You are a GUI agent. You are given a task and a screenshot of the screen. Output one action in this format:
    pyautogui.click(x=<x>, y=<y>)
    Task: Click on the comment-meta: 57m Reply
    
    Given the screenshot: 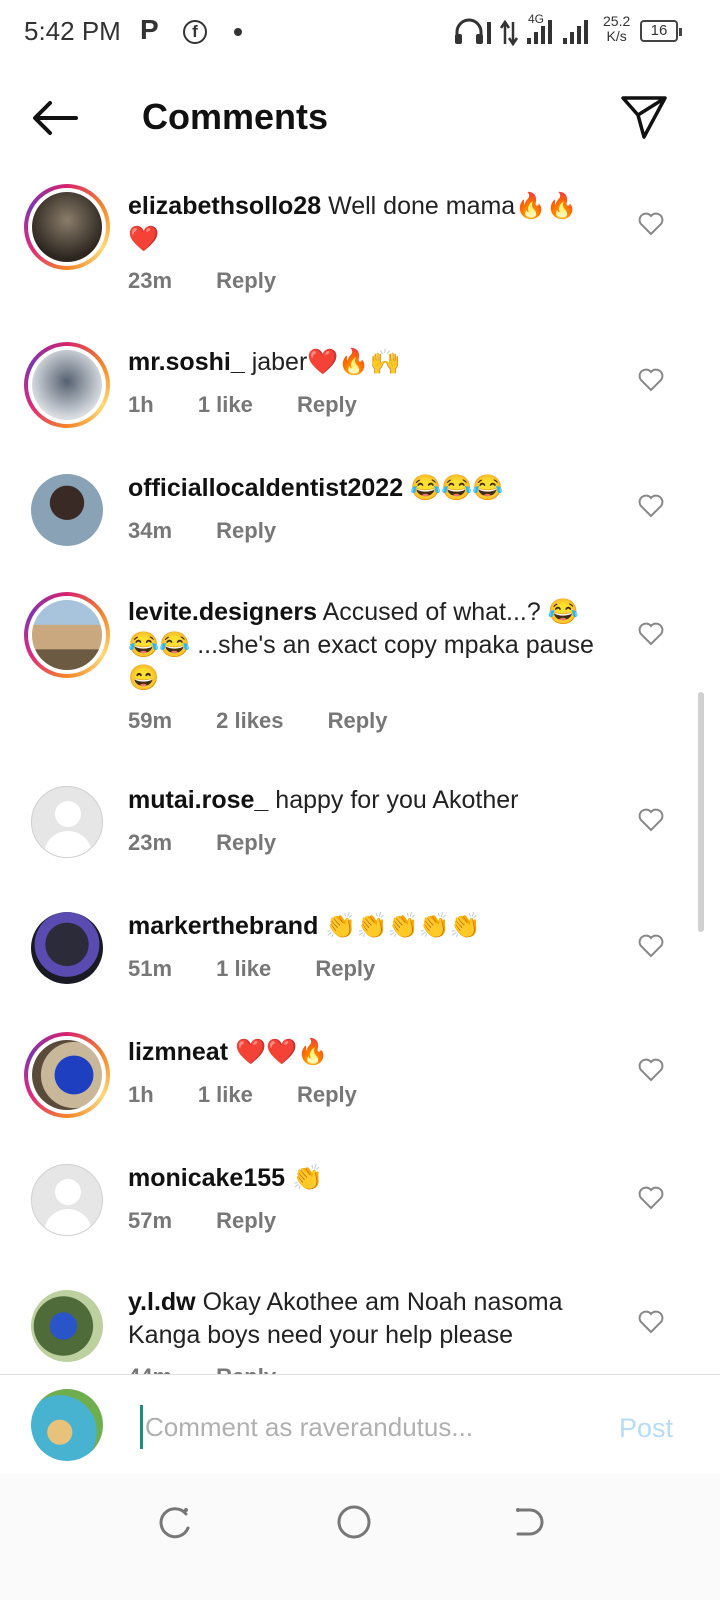 What is the action you would take?
    pyautogui.click(x=221, y=1221)
    